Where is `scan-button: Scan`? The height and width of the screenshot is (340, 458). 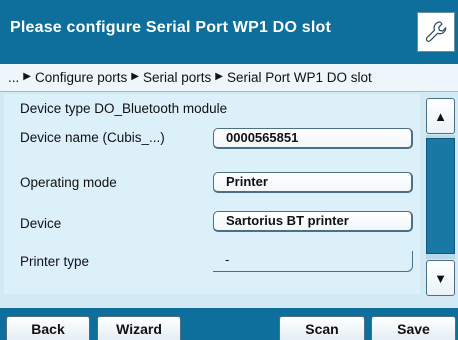 scan-button: Scan is located at coordinates (322, 328).